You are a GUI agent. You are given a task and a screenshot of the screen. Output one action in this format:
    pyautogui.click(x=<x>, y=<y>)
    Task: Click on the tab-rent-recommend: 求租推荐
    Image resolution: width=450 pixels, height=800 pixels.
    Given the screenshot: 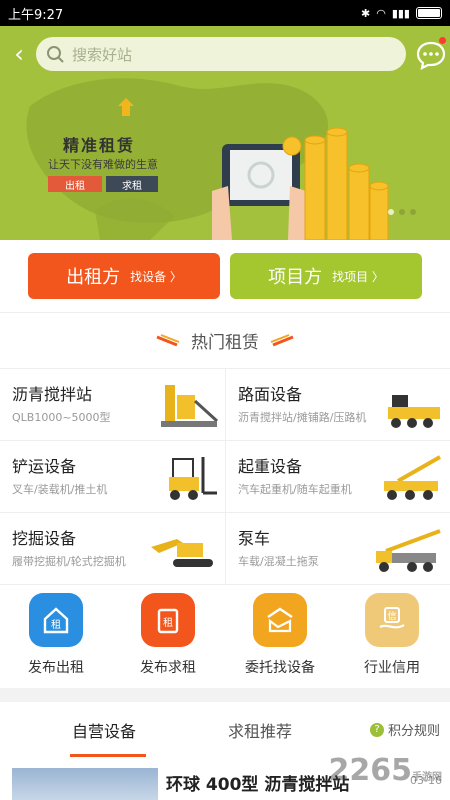 What is the action you would take?
    pyautogui.click(x=260, y=730)
    